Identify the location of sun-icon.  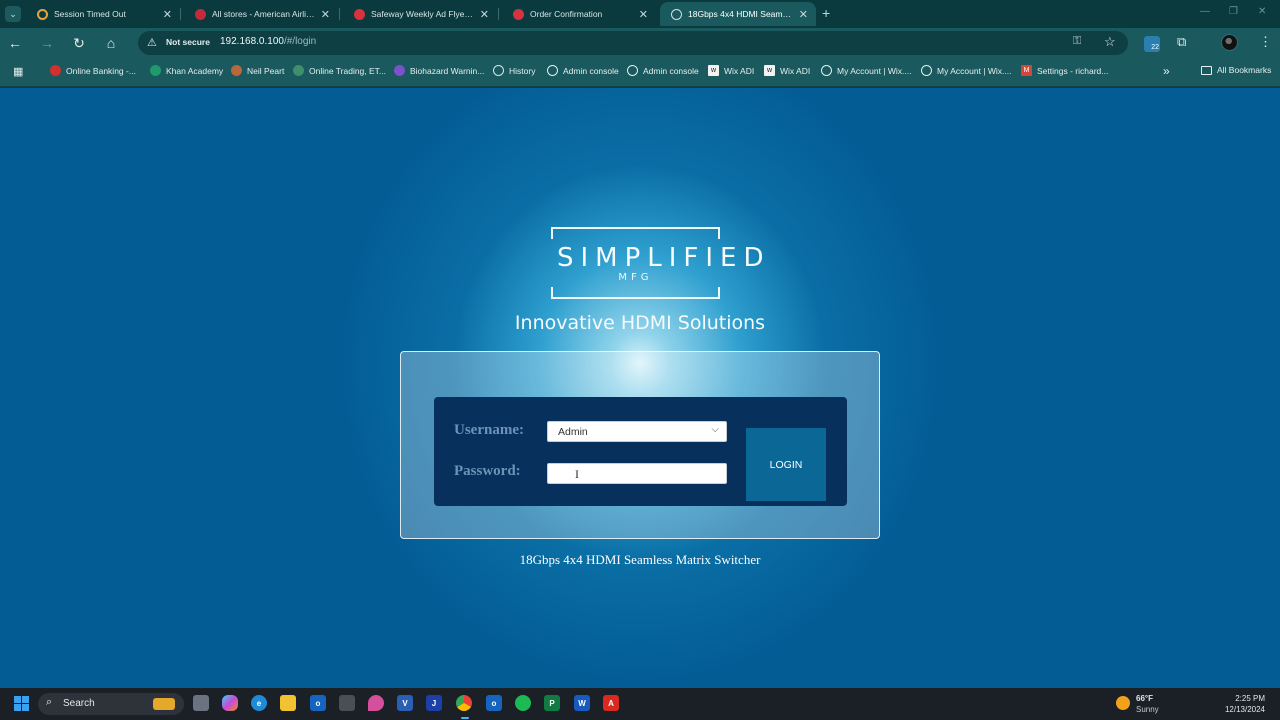
(1123, 703).